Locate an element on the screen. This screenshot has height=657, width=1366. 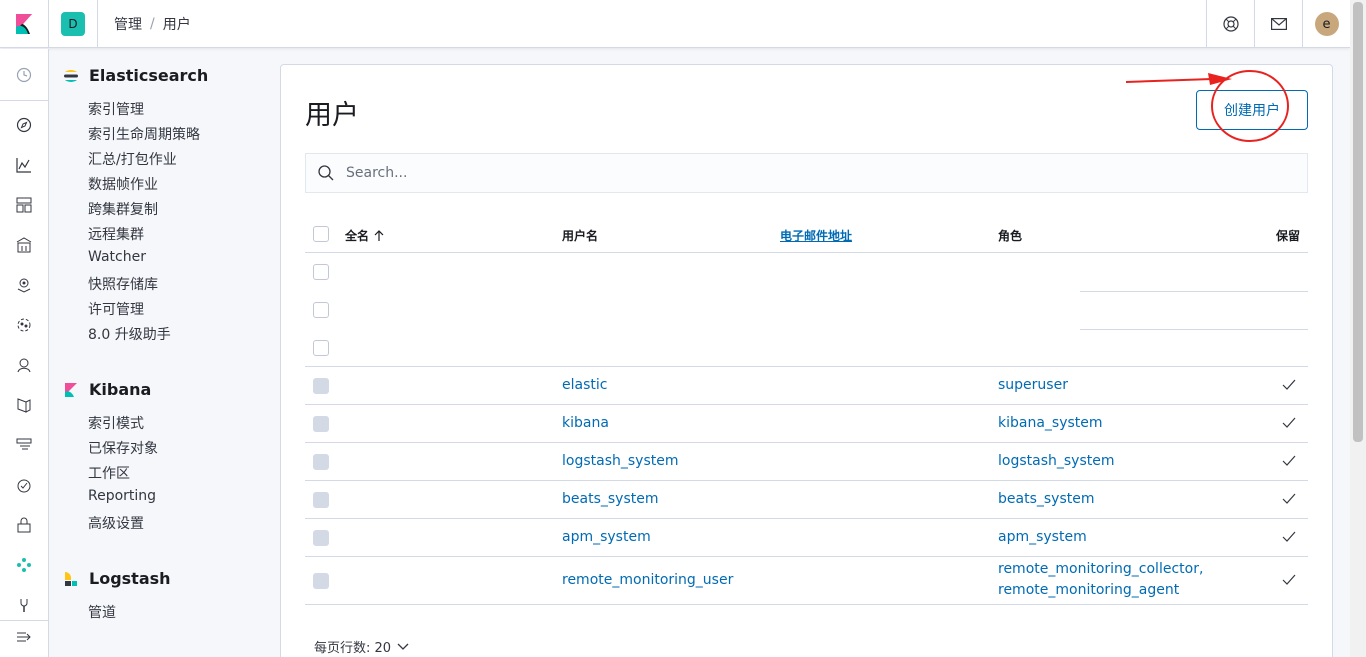
page-title: 用户 is located at coordinates (332, 115).